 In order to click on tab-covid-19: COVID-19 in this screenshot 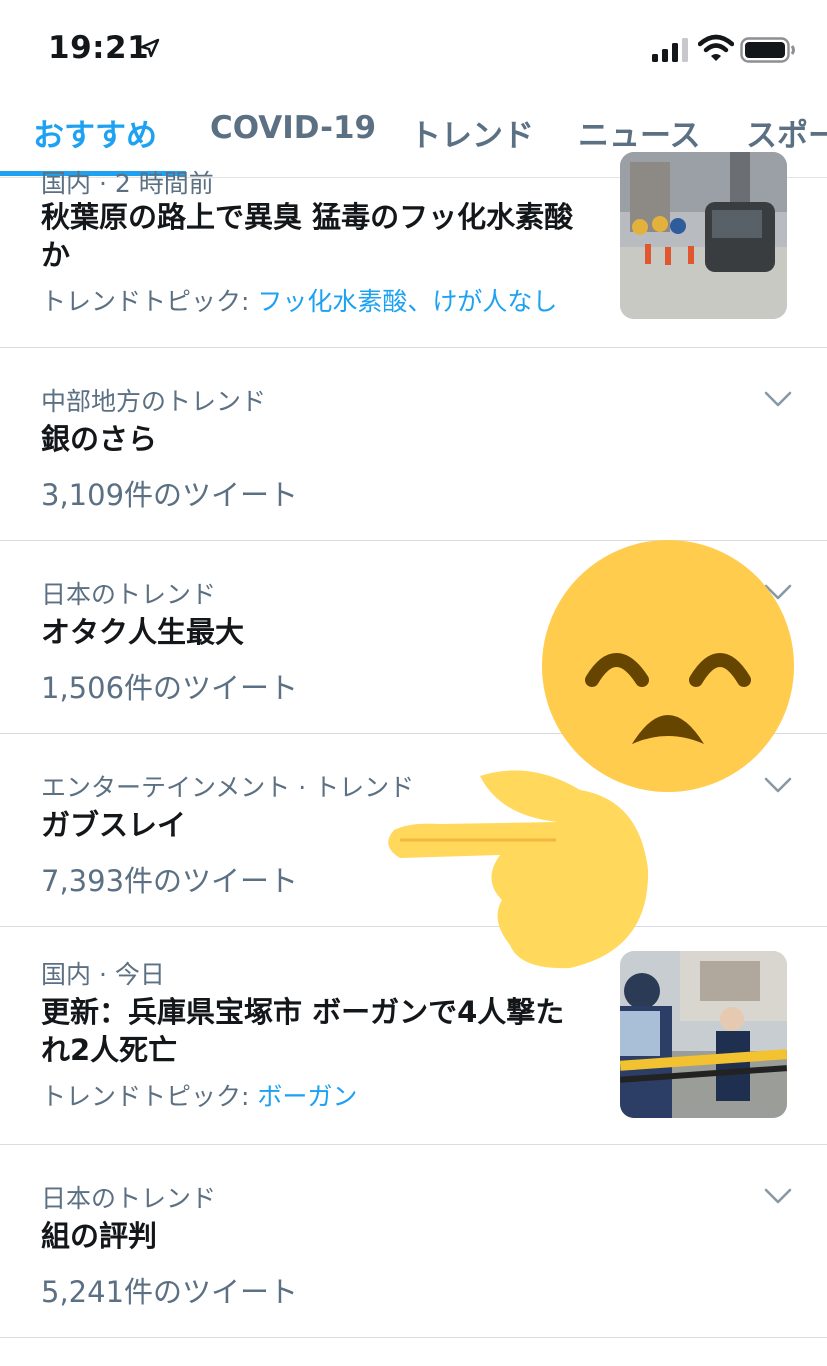, I will do `click(293, 128)`.